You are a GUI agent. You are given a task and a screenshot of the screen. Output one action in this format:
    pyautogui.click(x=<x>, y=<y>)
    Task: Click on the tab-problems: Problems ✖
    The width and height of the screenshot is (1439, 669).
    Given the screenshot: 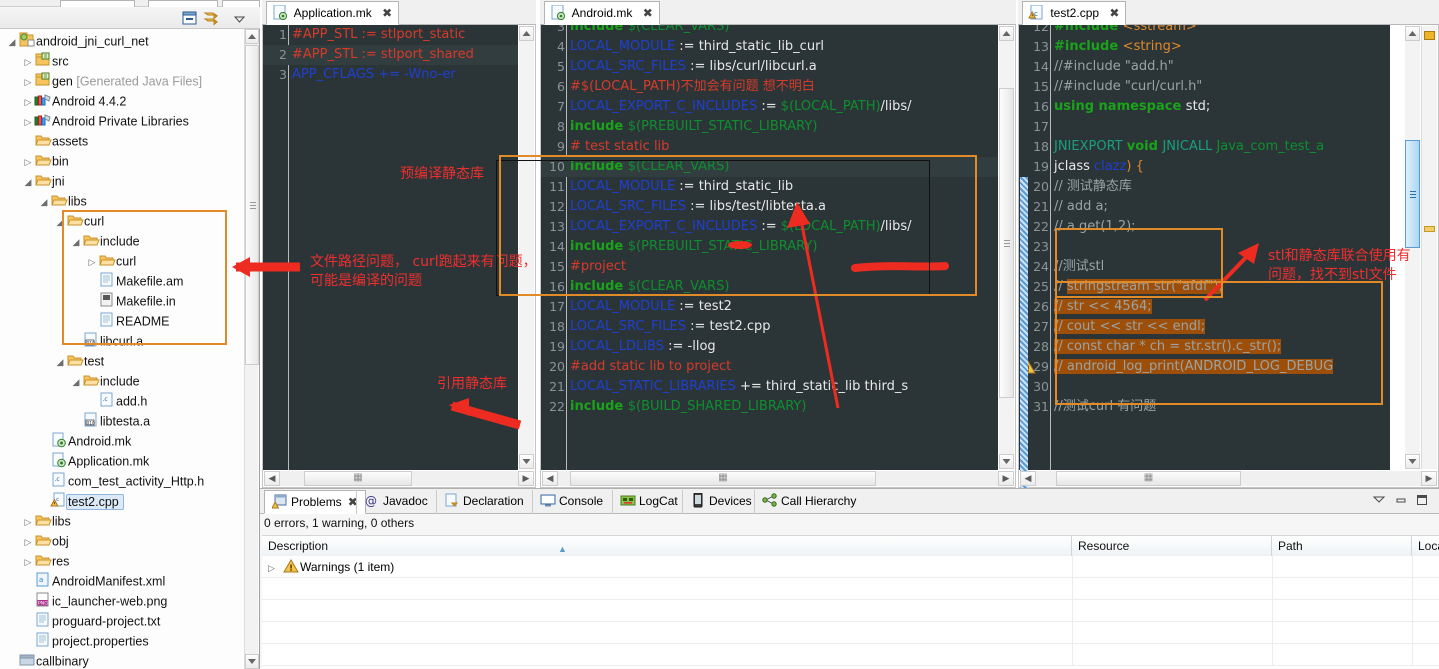 What is the action you would take?
    pyautogui.click(x=315, y=502)
    